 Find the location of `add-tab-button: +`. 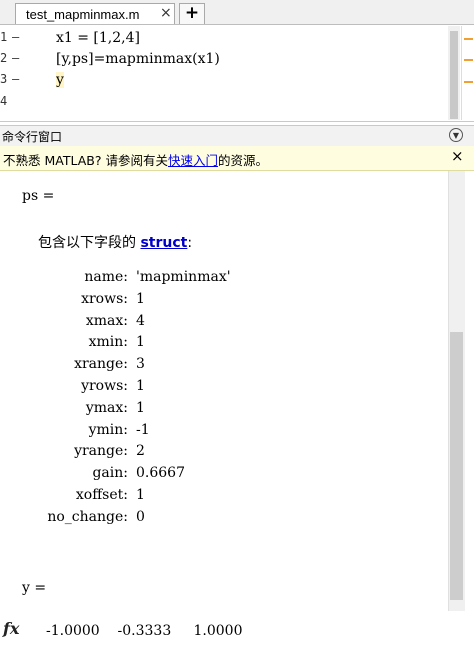

add-tab-button: + is located at coordinates (192, 13).